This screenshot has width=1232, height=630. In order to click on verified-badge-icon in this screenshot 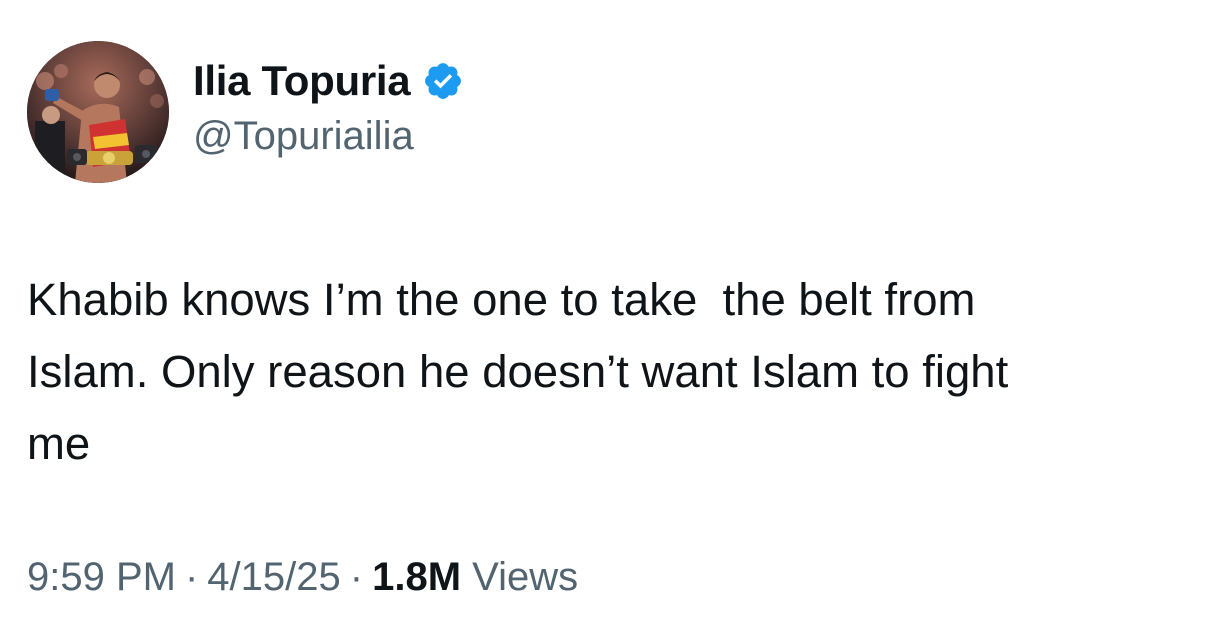, I will do `click(443, 81)`.